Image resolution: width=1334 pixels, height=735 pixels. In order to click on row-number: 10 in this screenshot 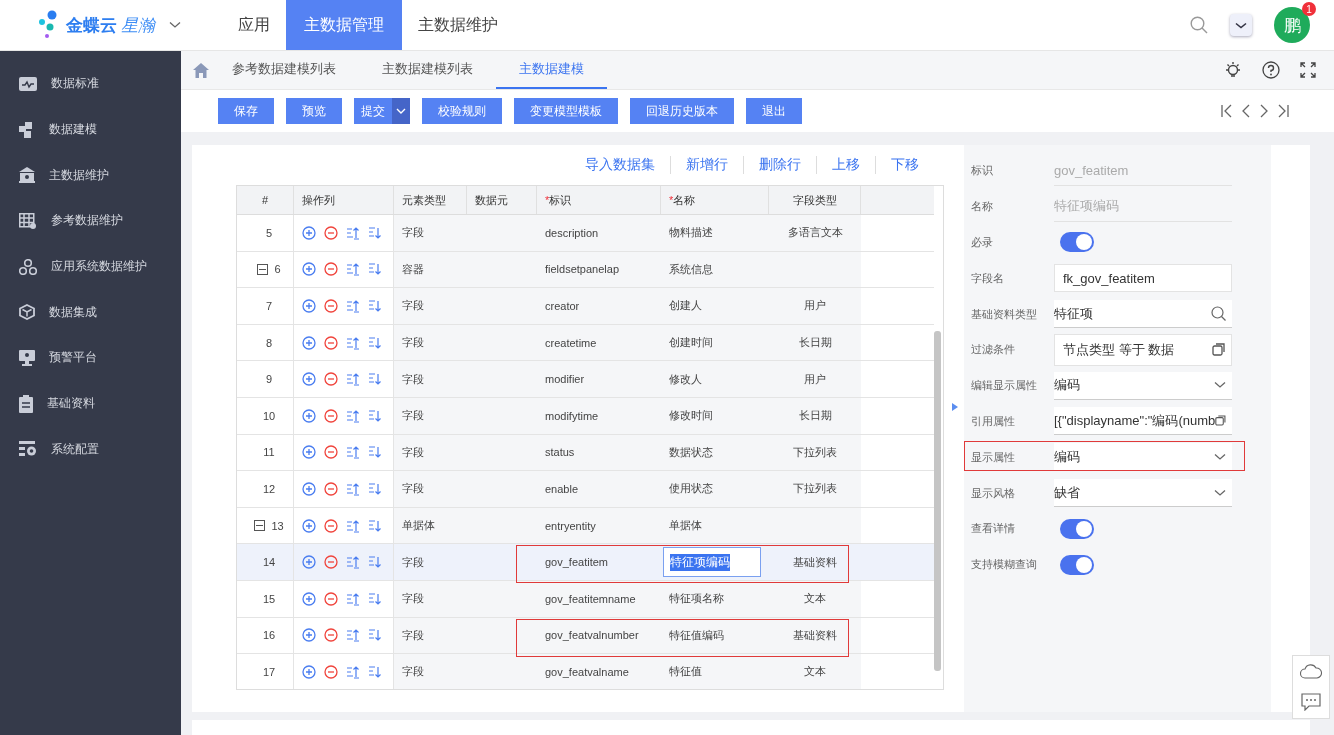, I will do `click(269, 415)`.